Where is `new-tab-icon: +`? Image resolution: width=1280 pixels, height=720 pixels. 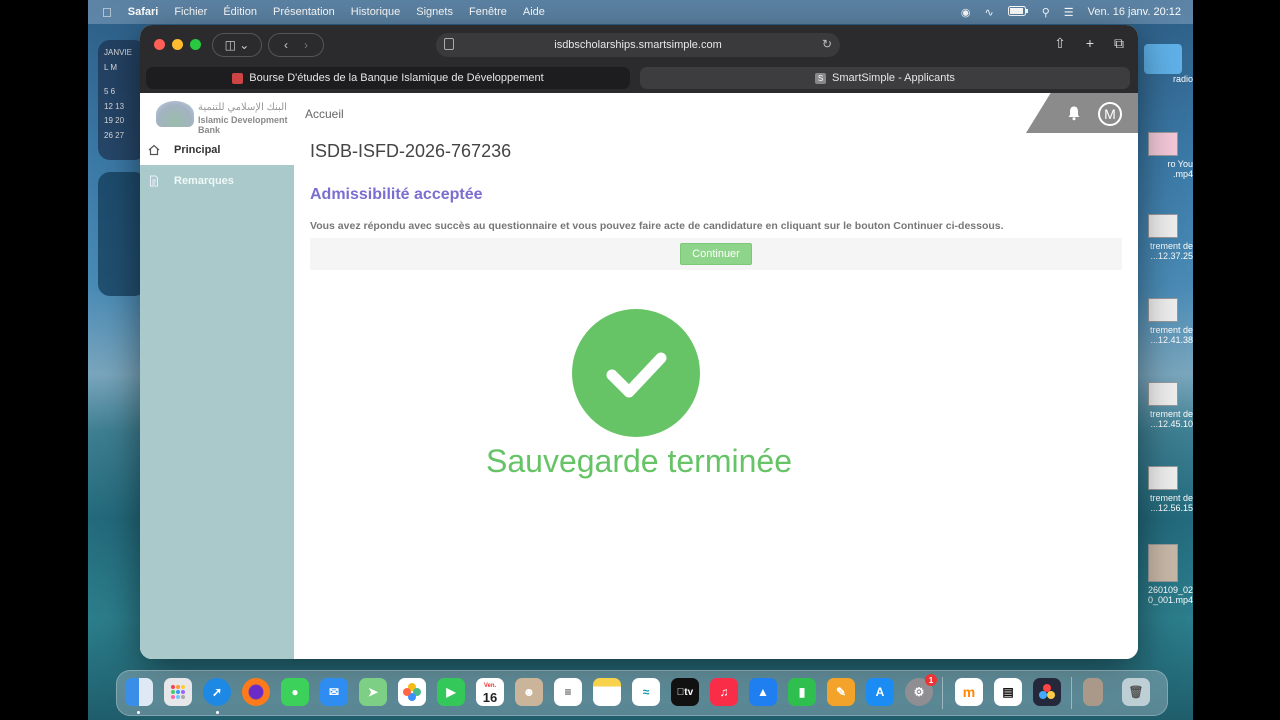 new-tab-icon: + is located at coordinates (1090, 43).